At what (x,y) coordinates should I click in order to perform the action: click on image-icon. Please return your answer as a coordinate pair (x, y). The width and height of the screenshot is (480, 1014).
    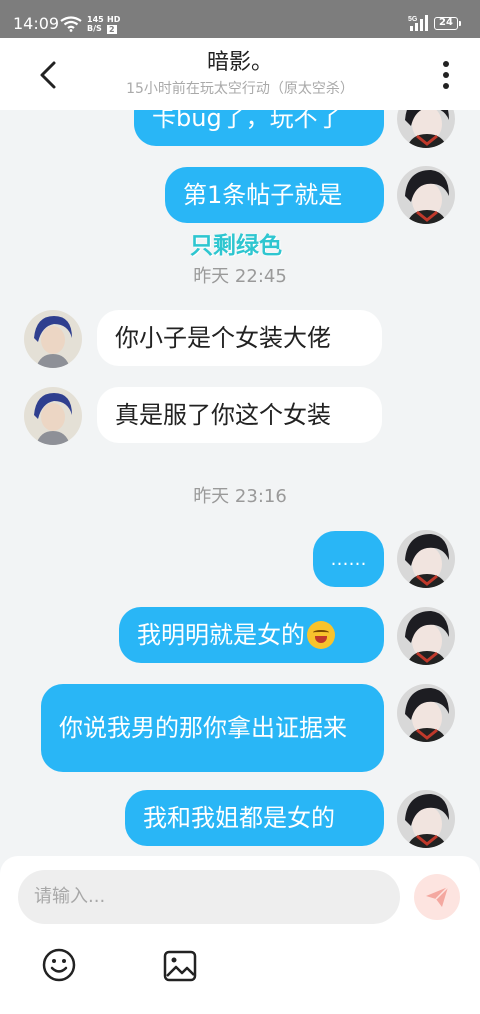
    Looking at the image, I should click on (180, 966).